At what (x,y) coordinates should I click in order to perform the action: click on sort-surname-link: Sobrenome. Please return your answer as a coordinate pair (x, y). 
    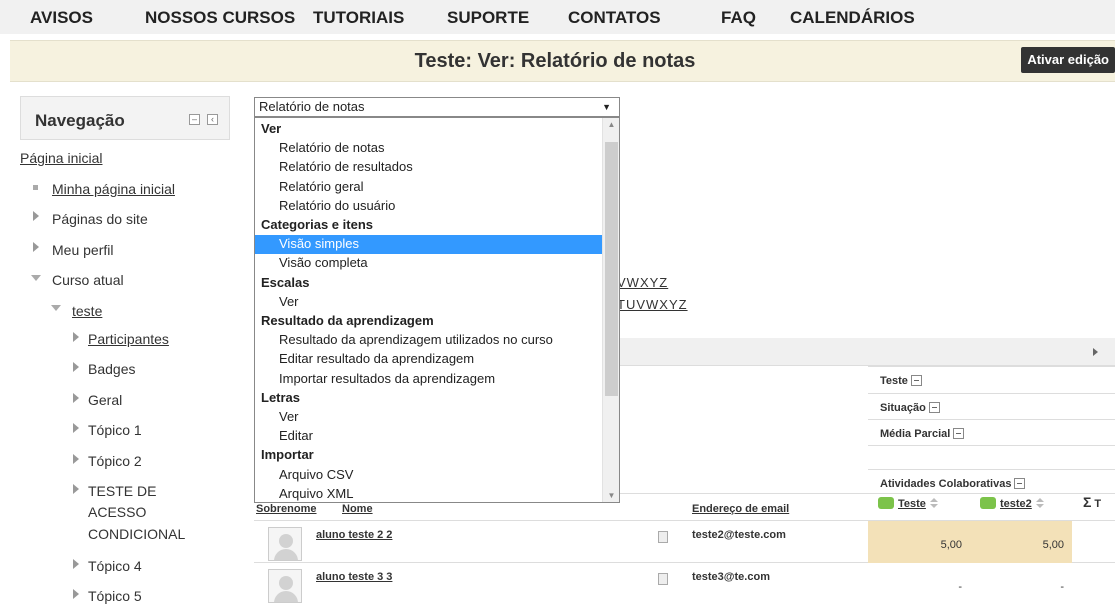
    Looking at the image, I should click on (286, 509).